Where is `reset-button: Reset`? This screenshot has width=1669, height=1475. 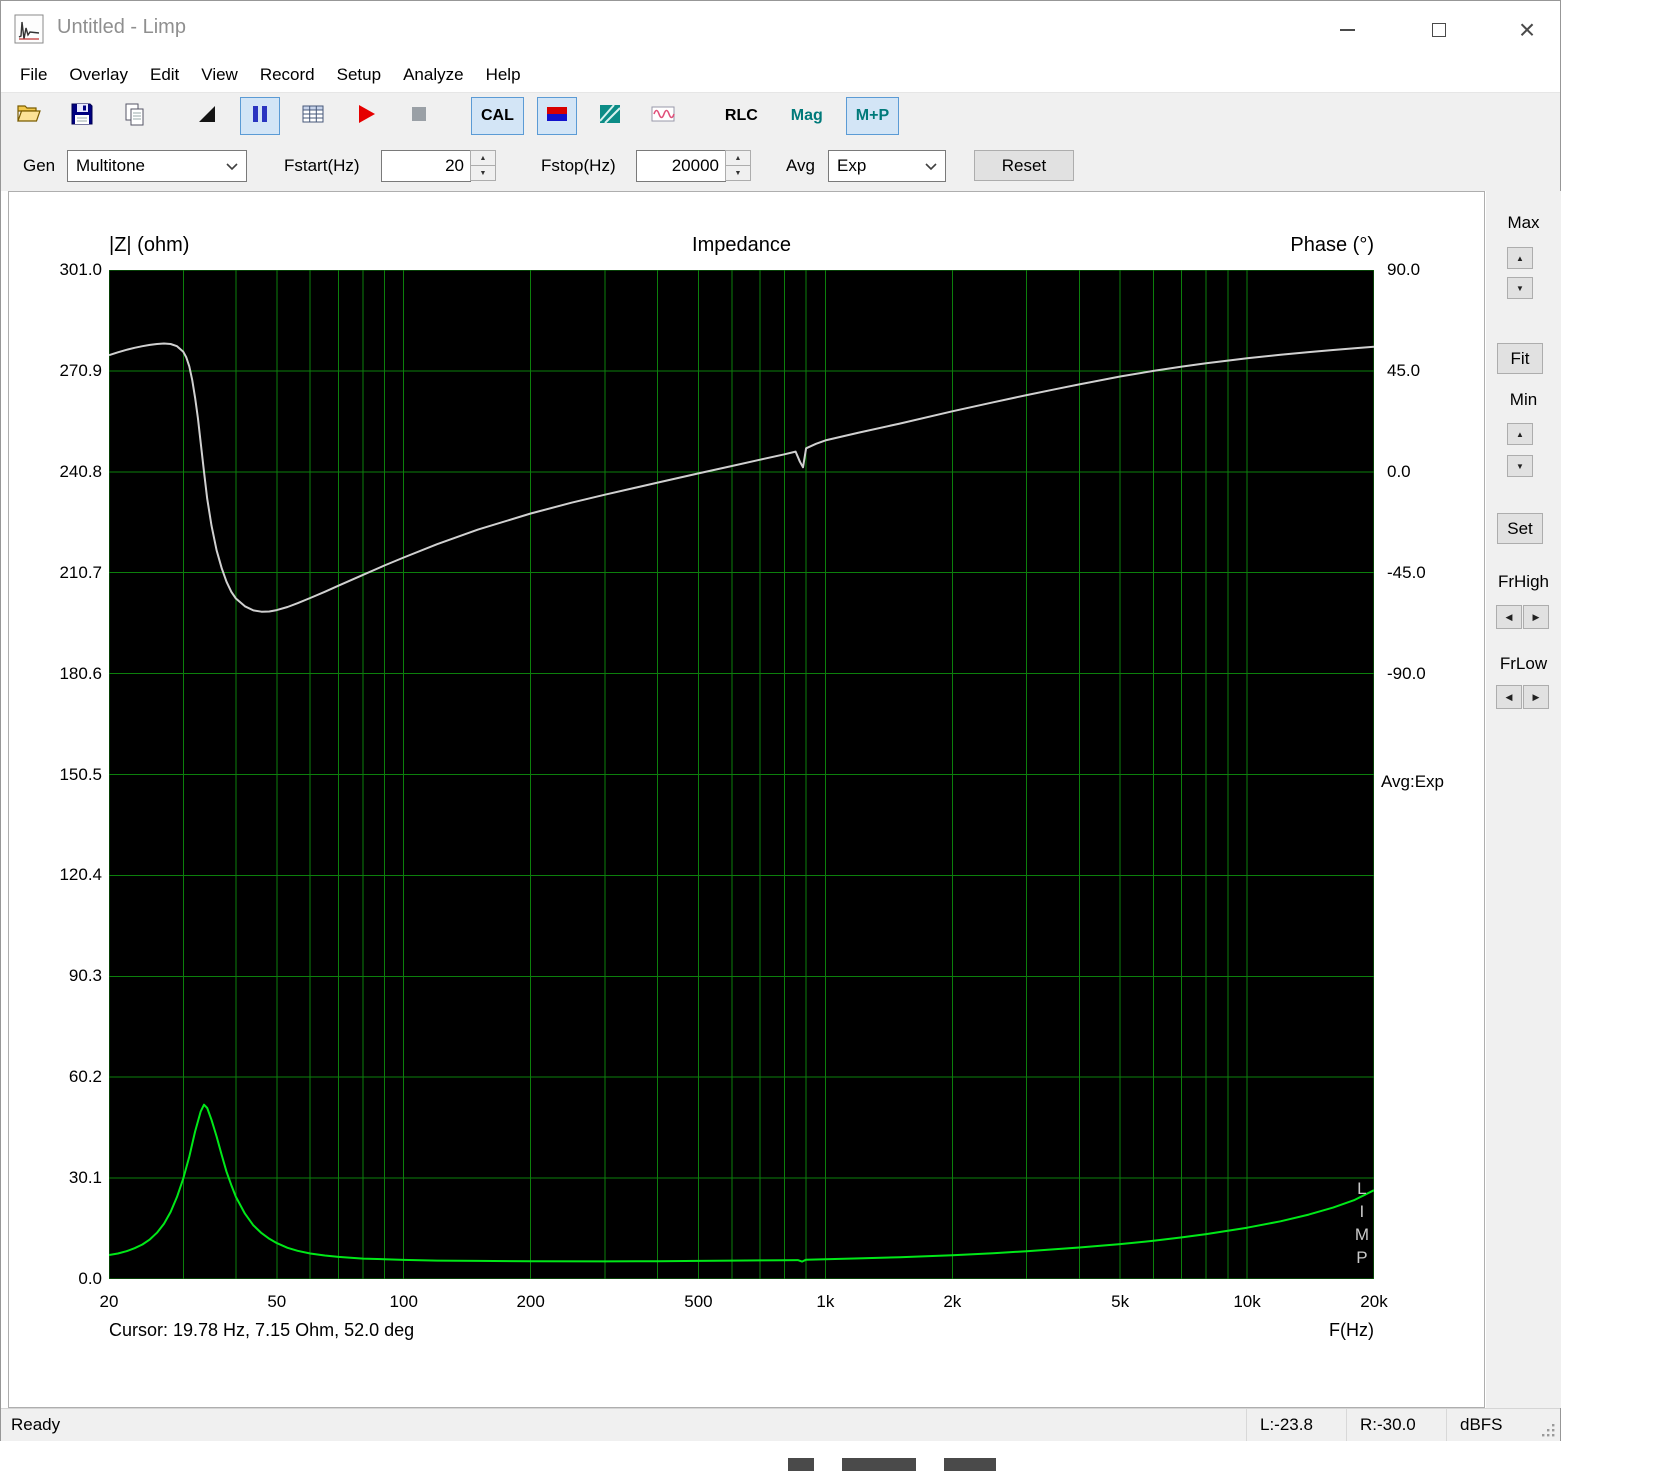 reset-button: Reset is located at coordinates (1024, 165).